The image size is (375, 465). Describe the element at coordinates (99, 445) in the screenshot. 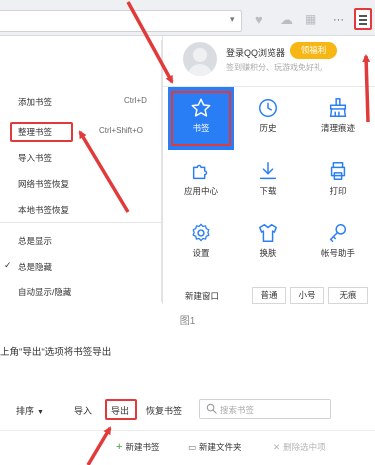

I see `arrow-to-export` at that location.